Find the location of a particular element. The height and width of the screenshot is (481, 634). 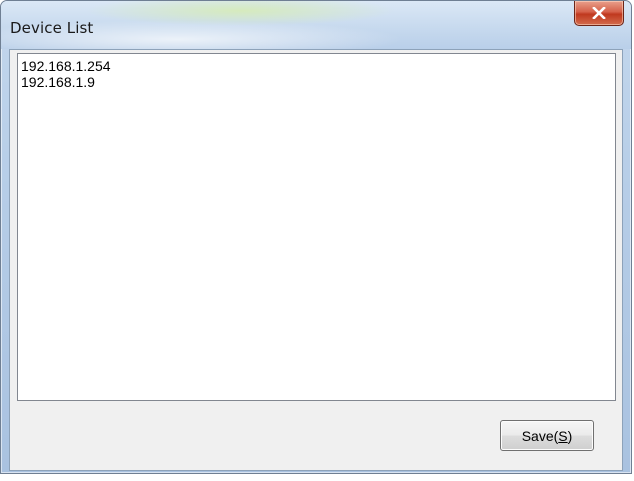

close-icon is located at coordinates (599, 13).